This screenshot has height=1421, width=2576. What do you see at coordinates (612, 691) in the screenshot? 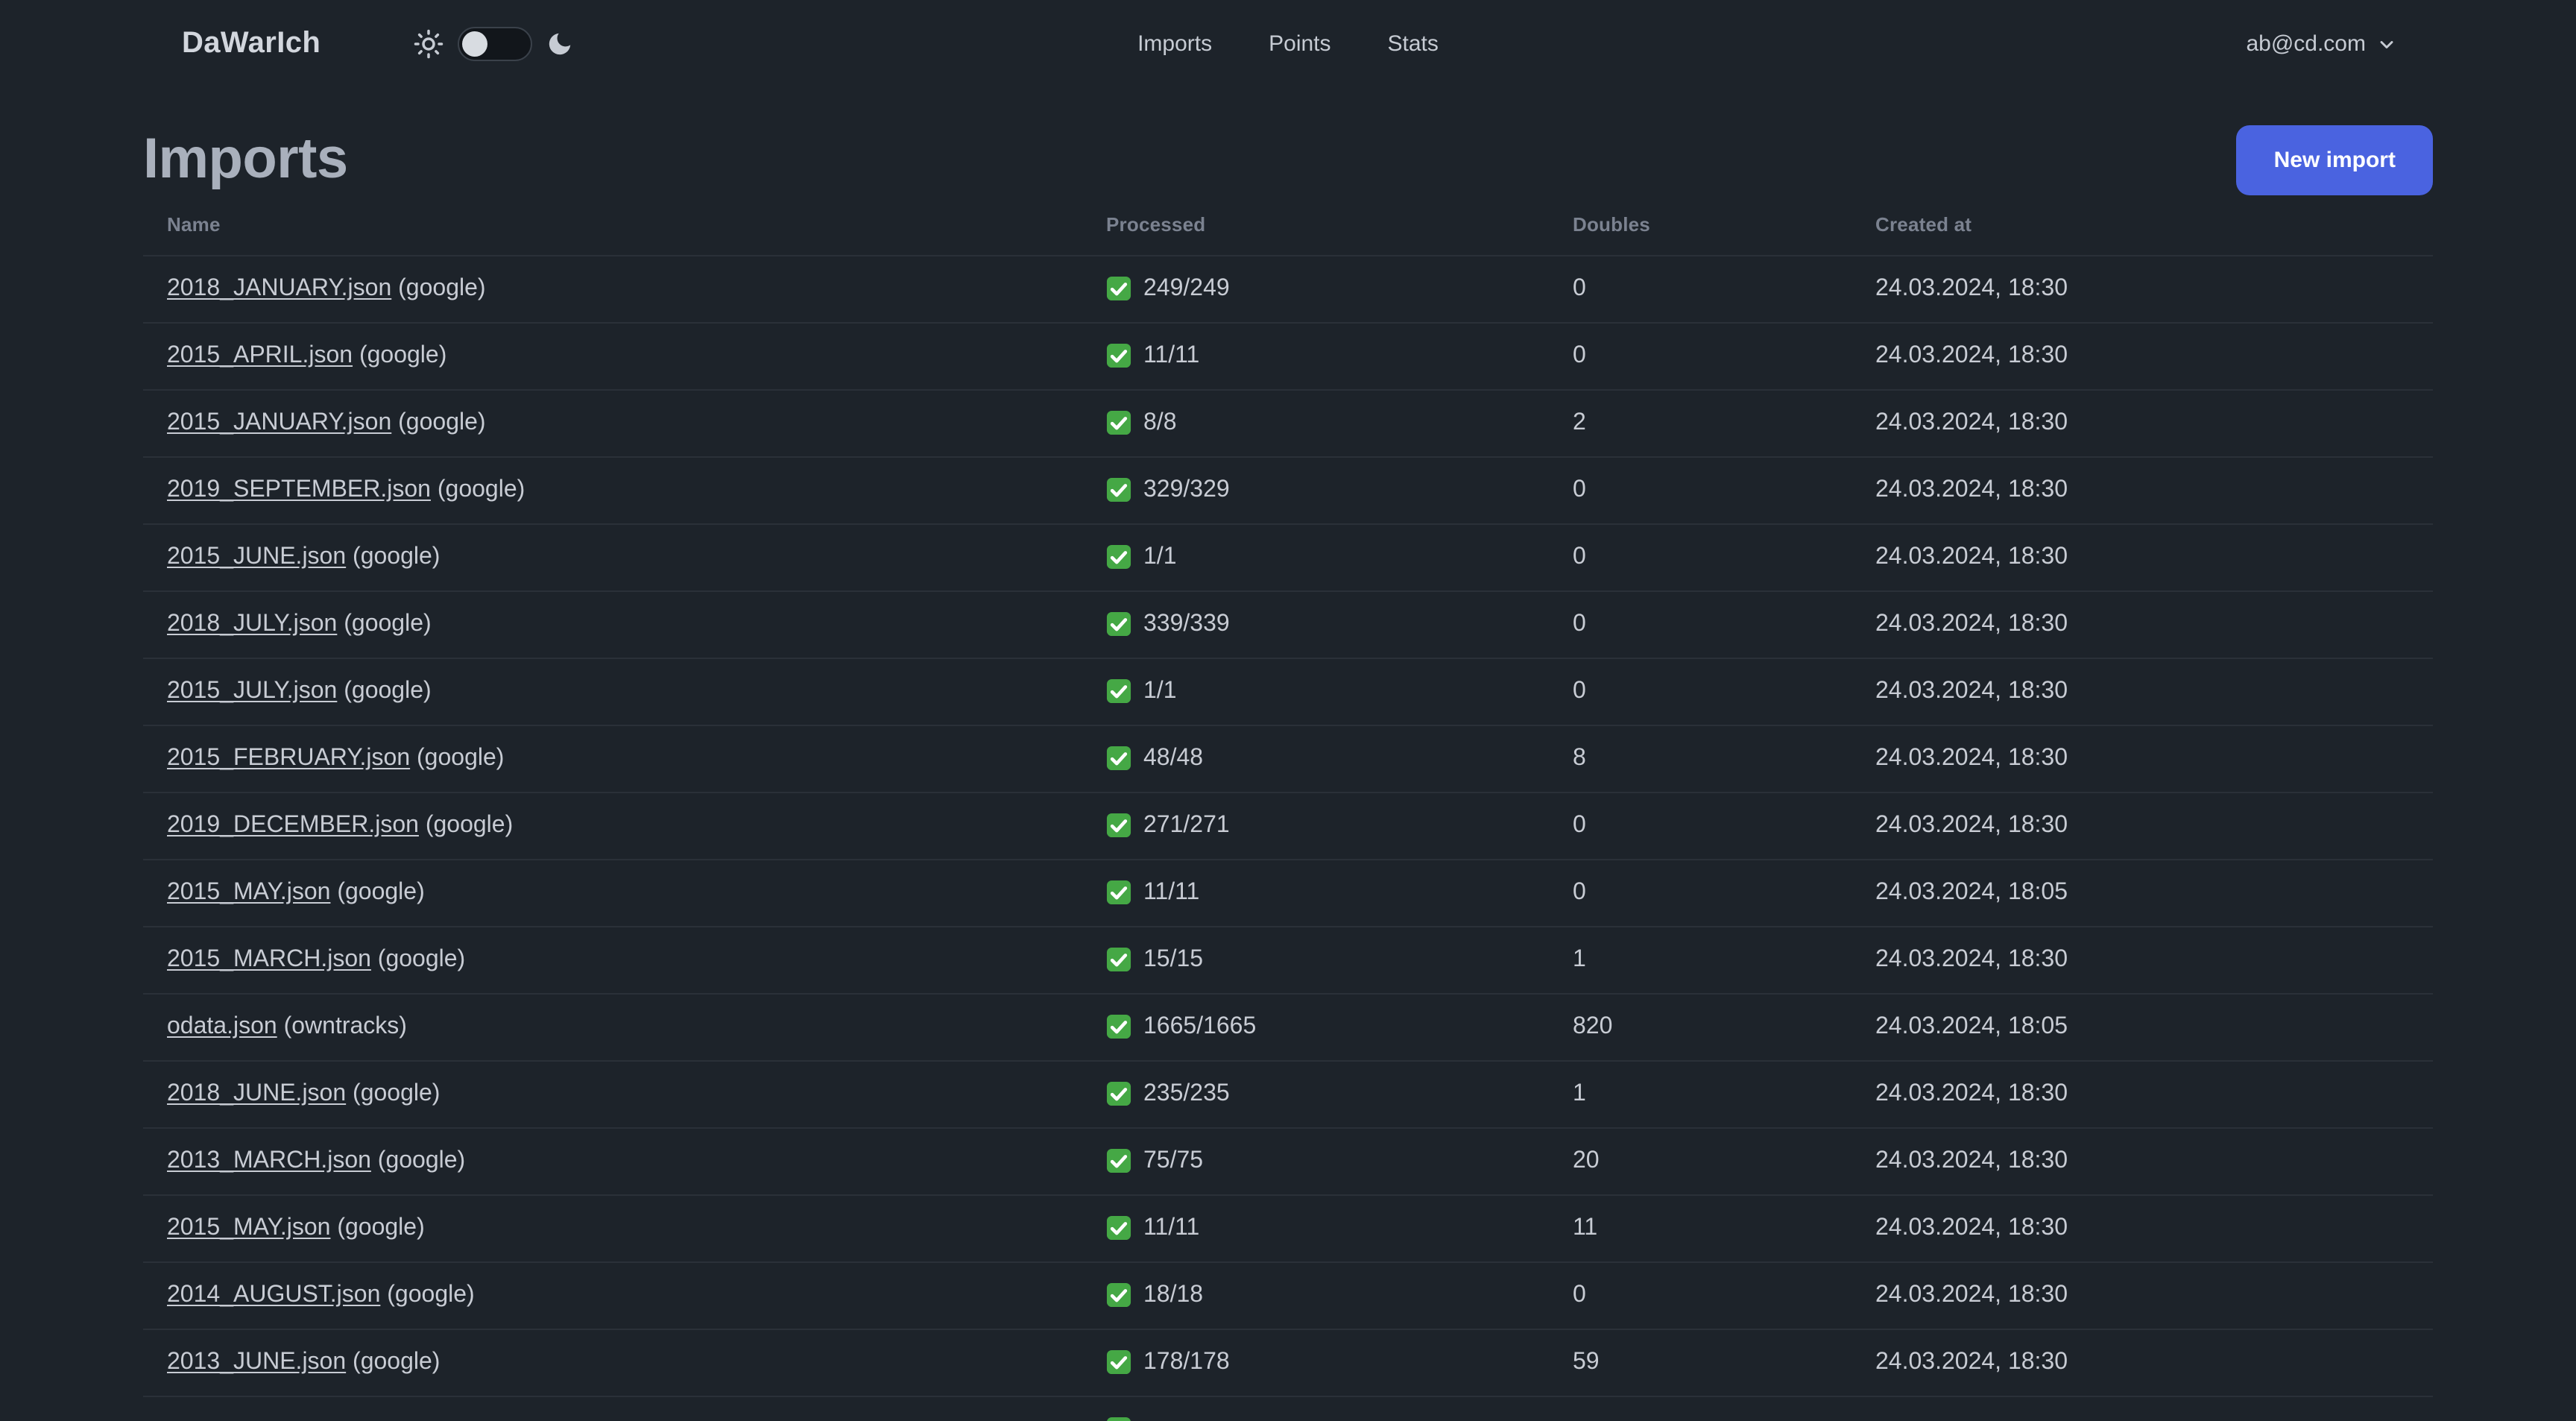
I see `import-name-cell: 2015_JULY.json (google)` at bounding box center [612, 691].